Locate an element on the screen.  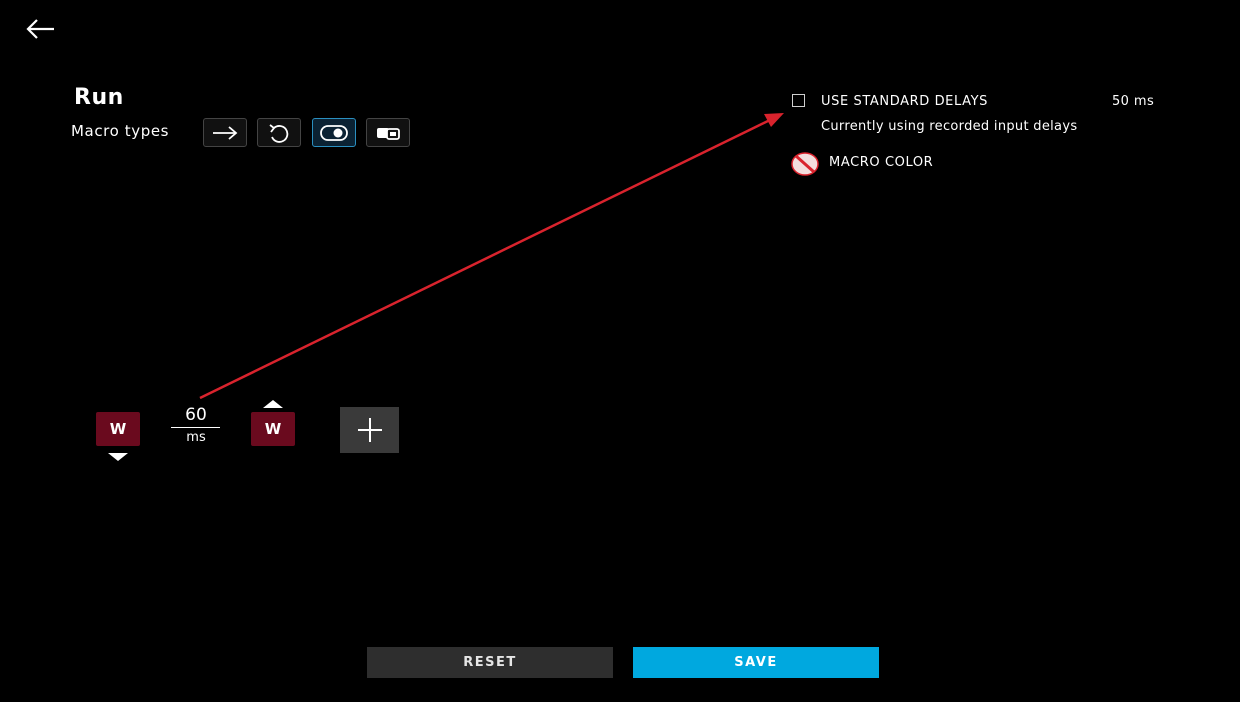
key-down-w: W is located at coordinates (118, 429).